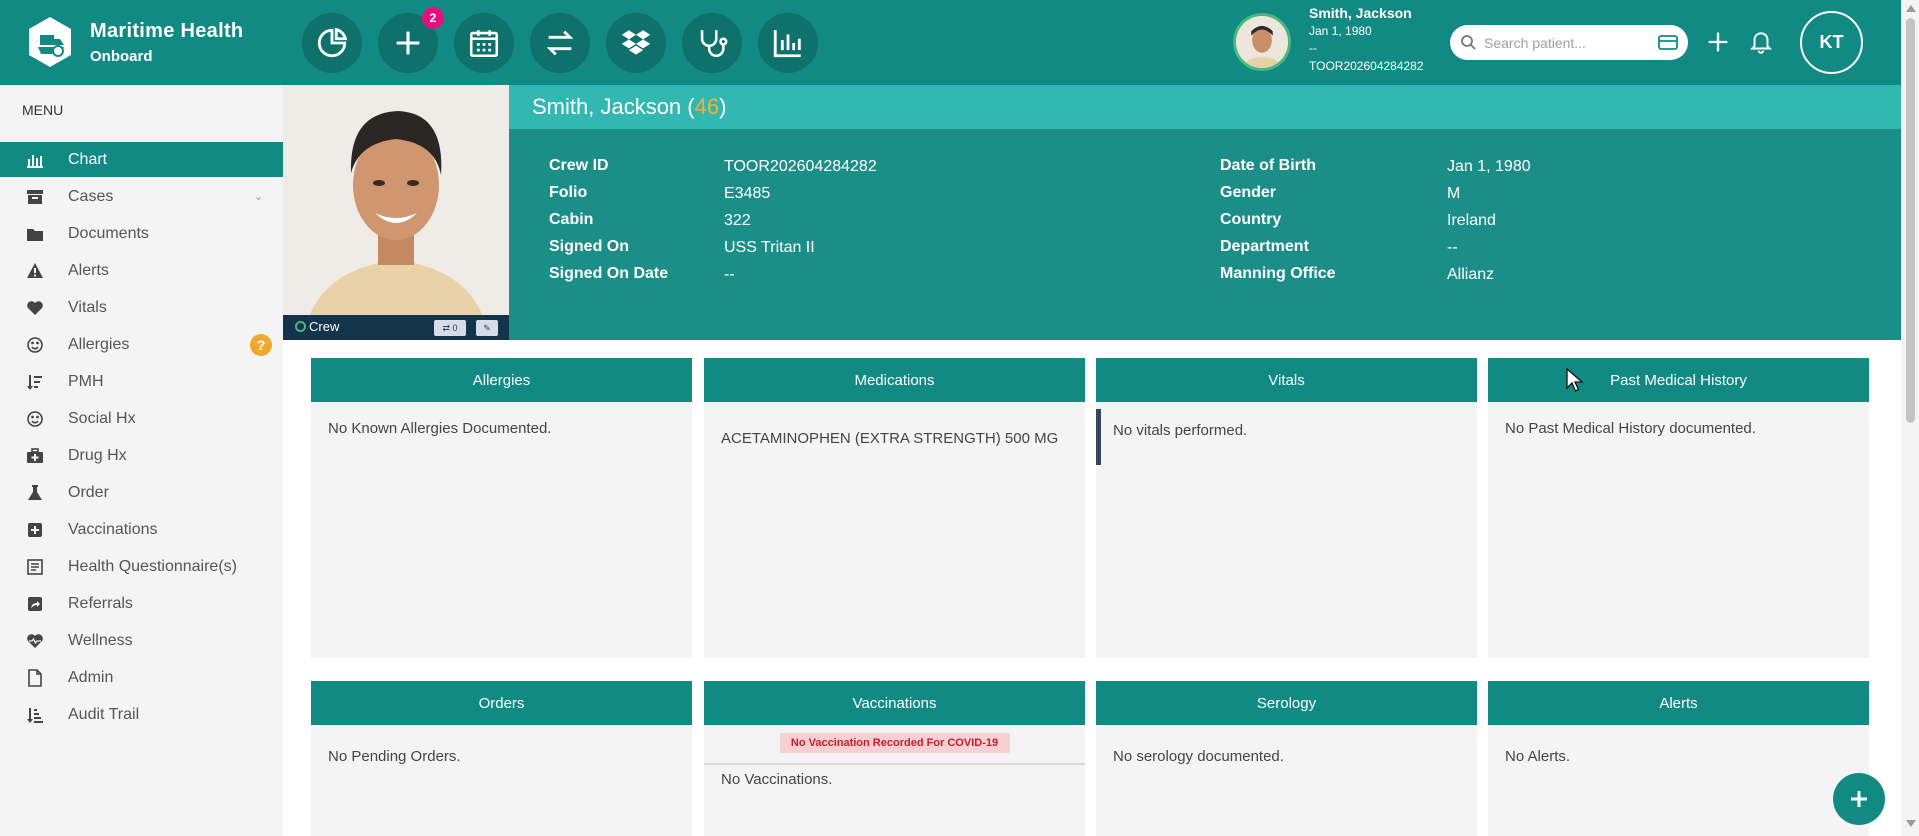 Image resolution: width=1919 pixels, height=836 pixels. What do you see at coordinates (141, 381) in the screenshot?
I see `sidebar-item-pmh: PMH` at bounding box center [141, 381].